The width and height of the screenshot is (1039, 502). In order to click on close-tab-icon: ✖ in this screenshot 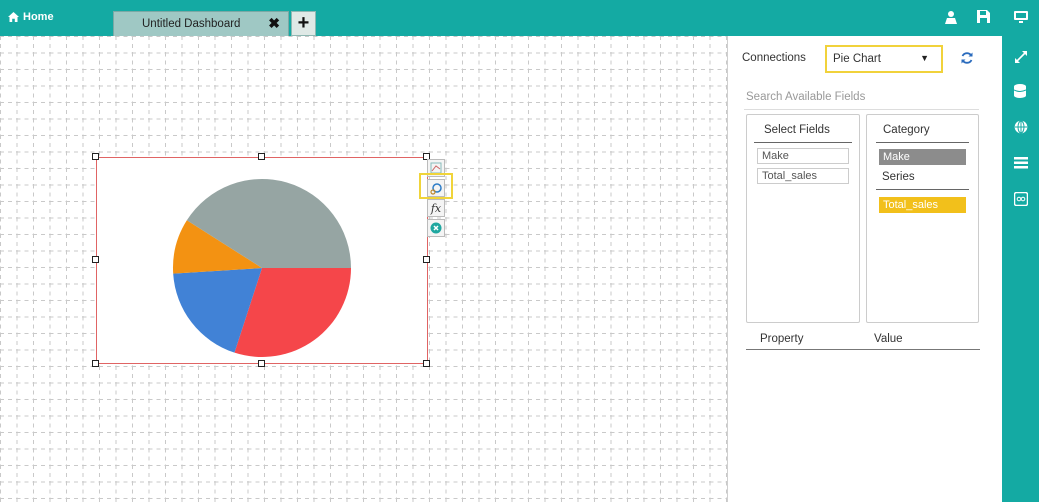, I will do `click(274, 23)`.